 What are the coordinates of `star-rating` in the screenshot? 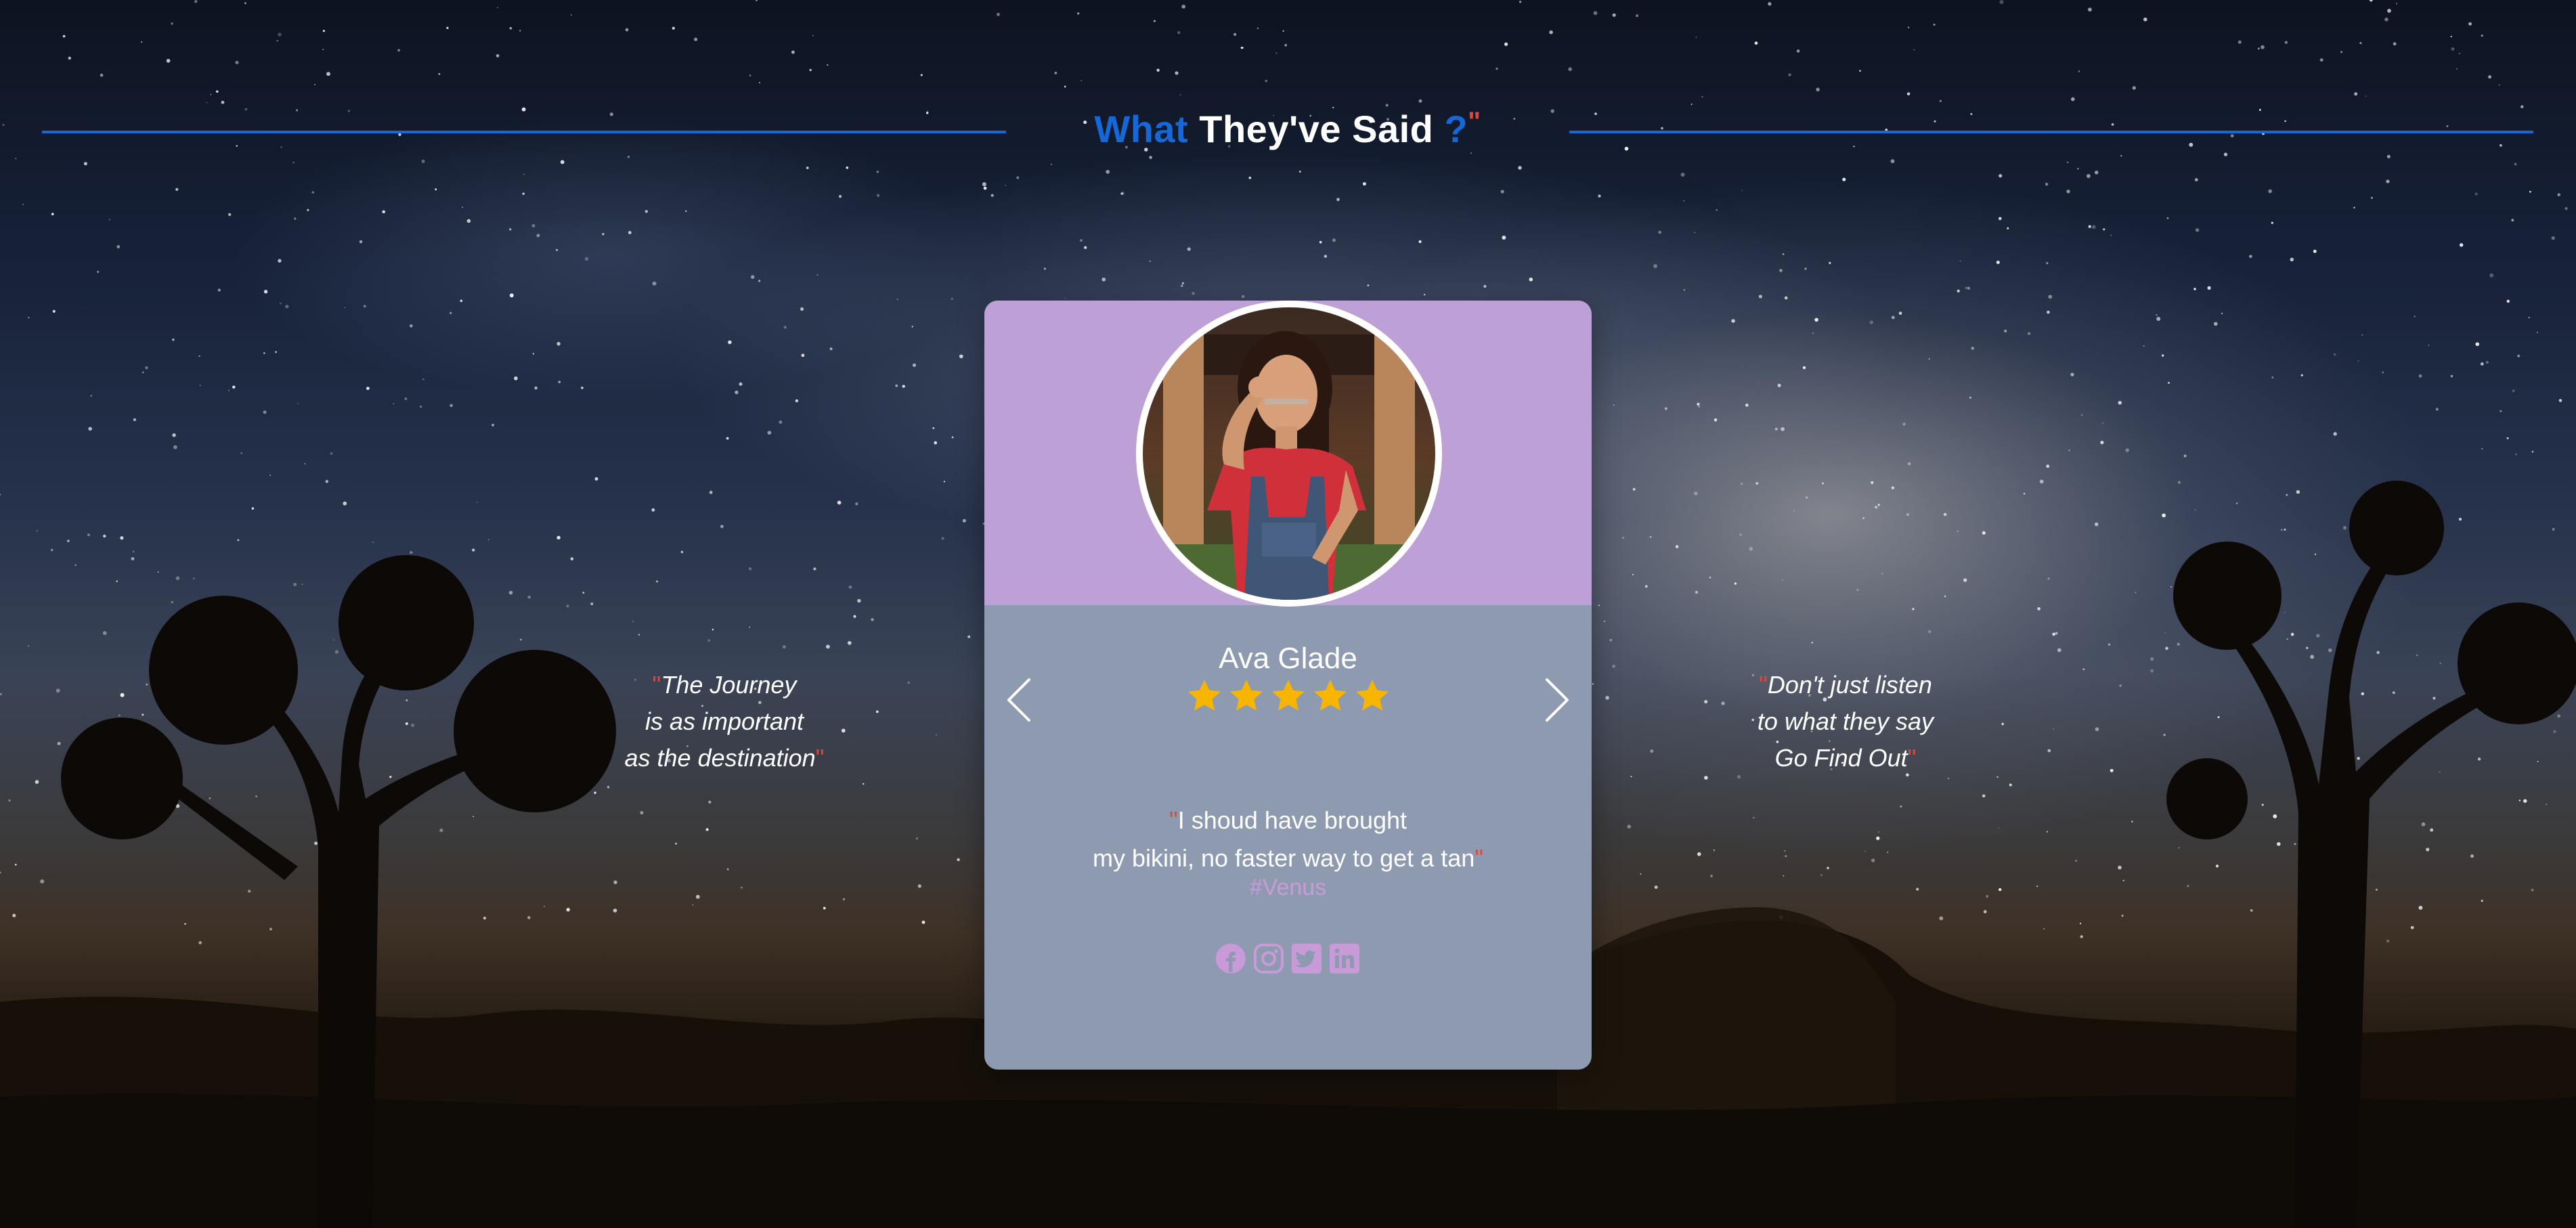 It's located at (1288, 696).